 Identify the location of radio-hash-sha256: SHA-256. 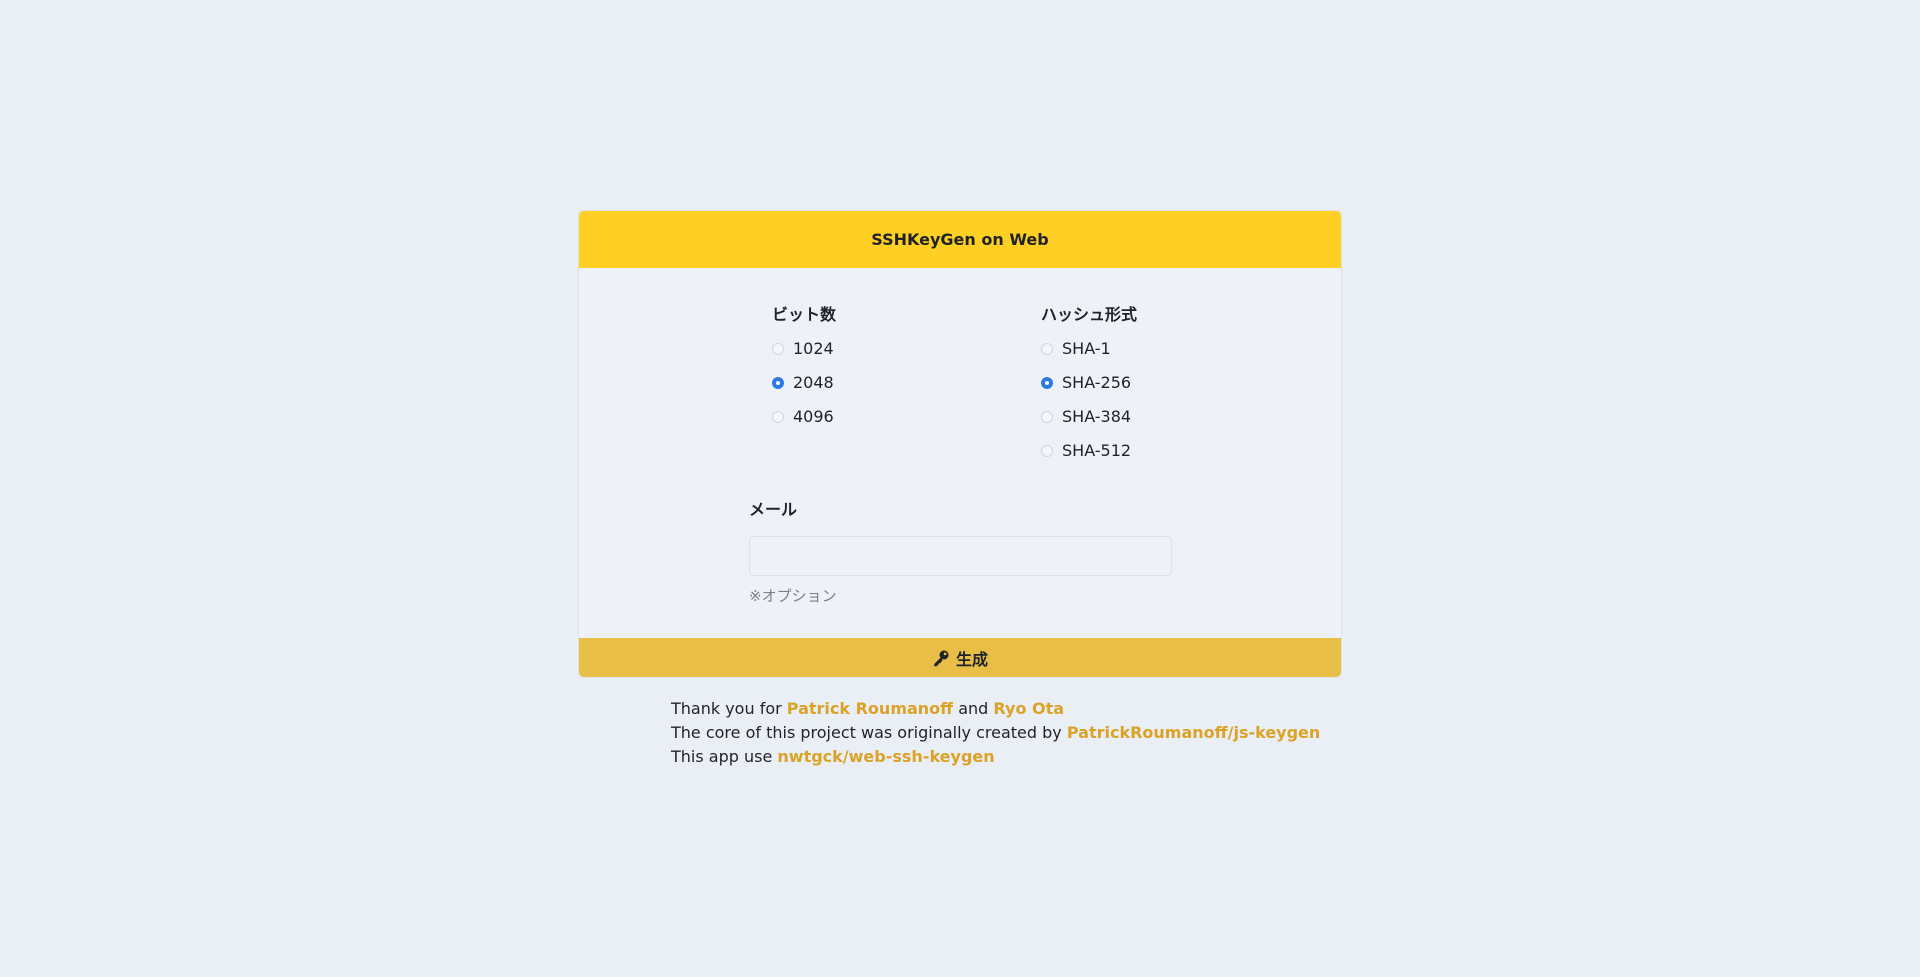
(1086, 382).